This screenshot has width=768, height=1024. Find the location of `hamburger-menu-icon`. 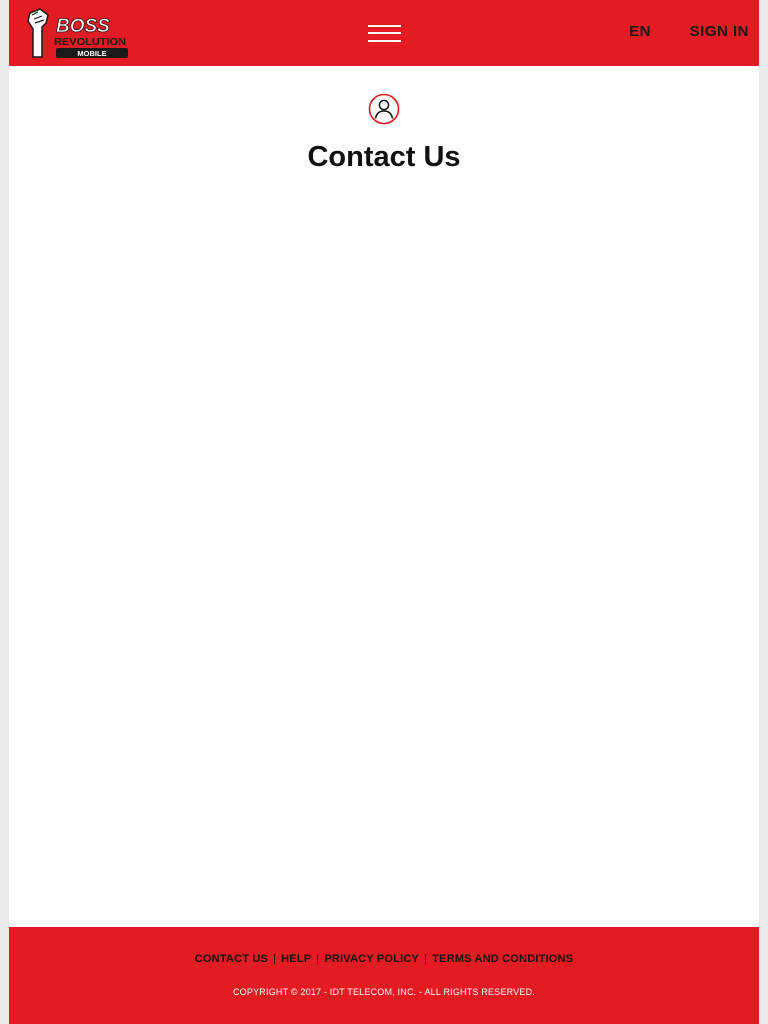

hamburger-menu-icon is located at coordinates (384, 33).